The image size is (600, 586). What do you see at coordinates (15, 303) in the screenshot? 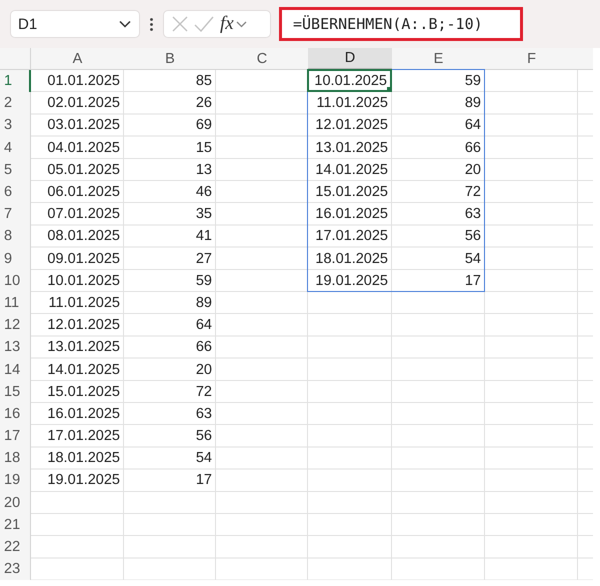
I see `row-header: 11` at bounding box center [15, 303].